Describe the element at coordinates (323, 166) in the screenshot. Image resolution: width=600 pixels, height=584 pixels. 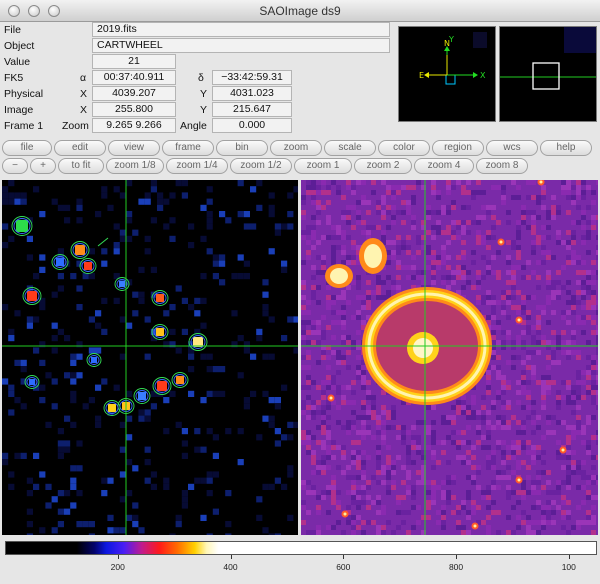
I see `zoom-zoom-1-button: zoom 1` at that location.